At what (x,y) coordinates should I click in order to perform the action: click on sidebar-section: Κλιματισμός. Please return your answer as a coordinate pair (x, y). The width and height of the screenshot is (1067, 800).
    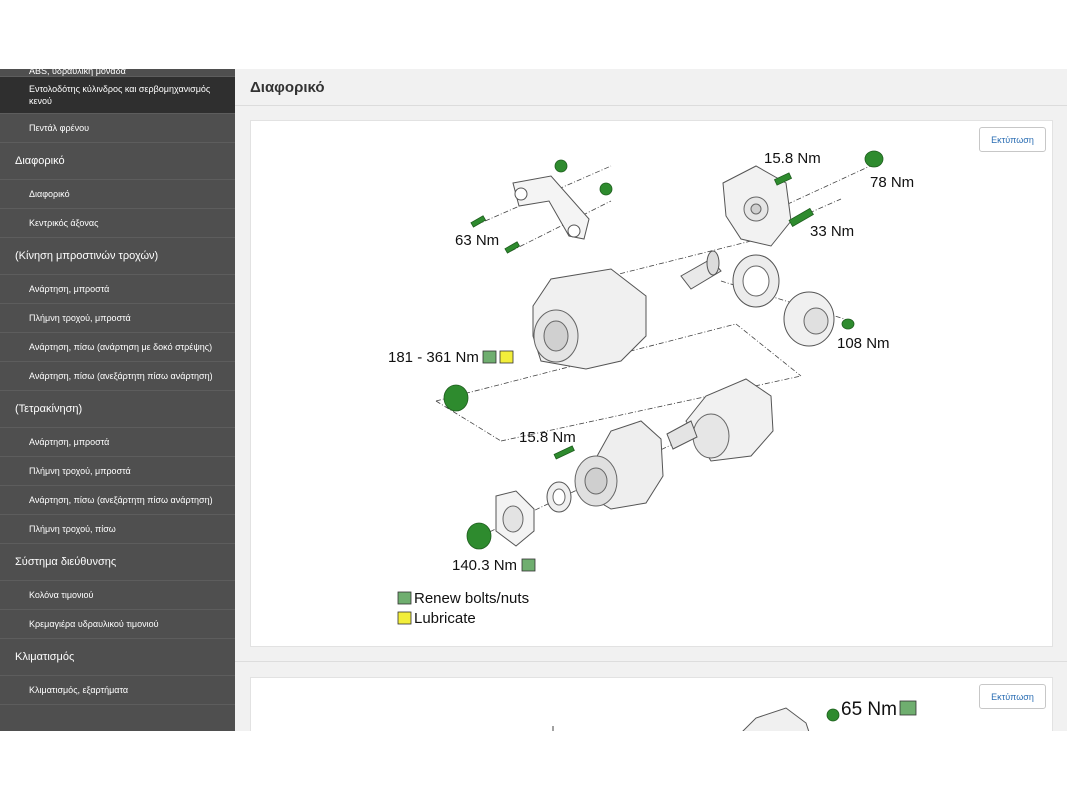
    Looking at the image, I should click on (117, 657).